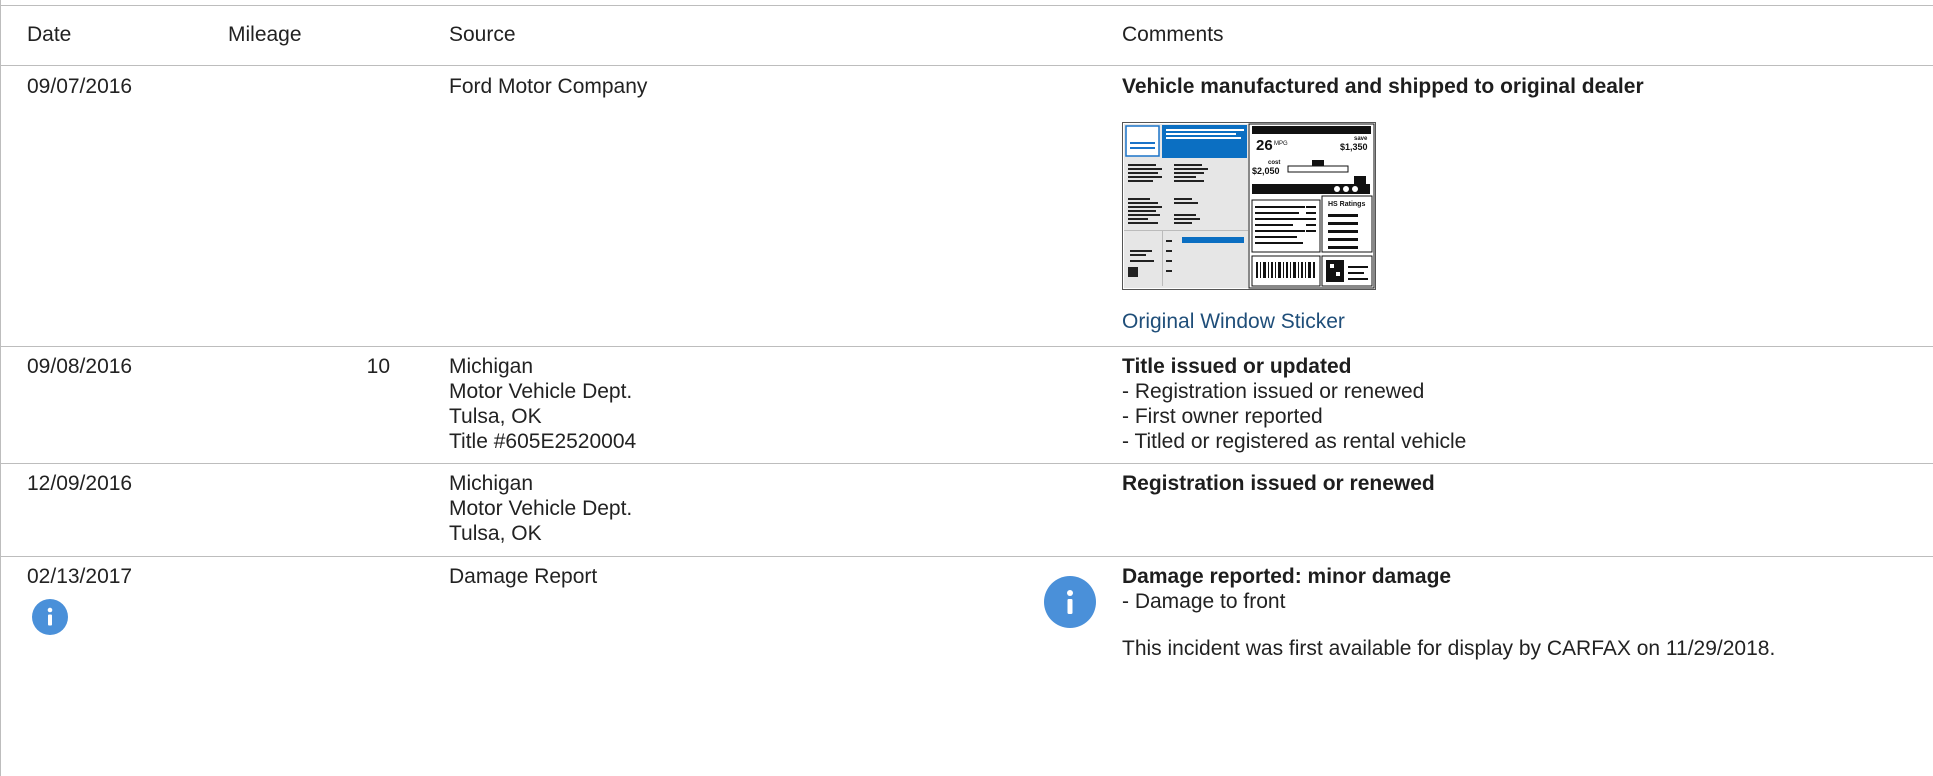 Image resolution: width=1933 pixels, height=776 pixels. Describe the element at coordinates (541, 391) in the screenshot. I see `row2-source-line: Motor Vehicle Dept.` at that location.